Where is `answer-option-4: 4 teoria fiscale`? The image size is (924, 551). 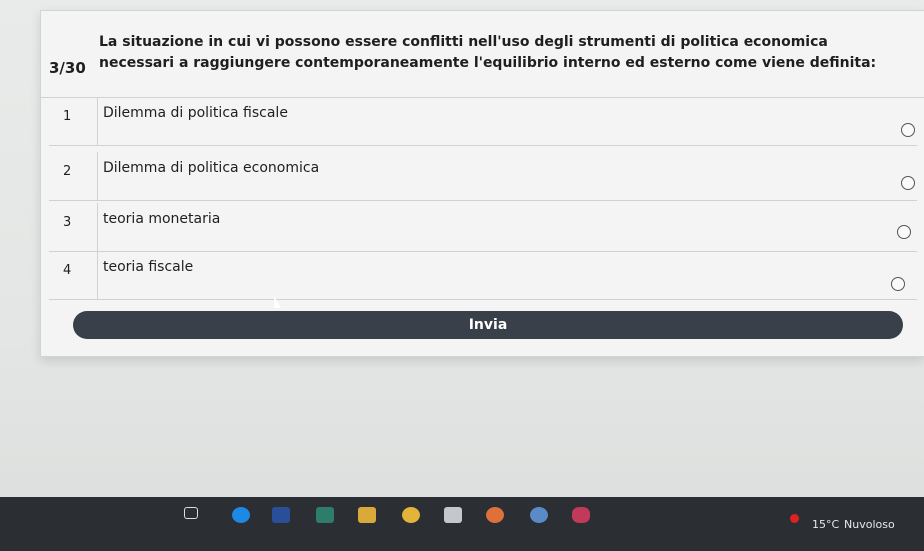 answer-option-4: 4 teoria fiscale is located at coordinates (483, 275).